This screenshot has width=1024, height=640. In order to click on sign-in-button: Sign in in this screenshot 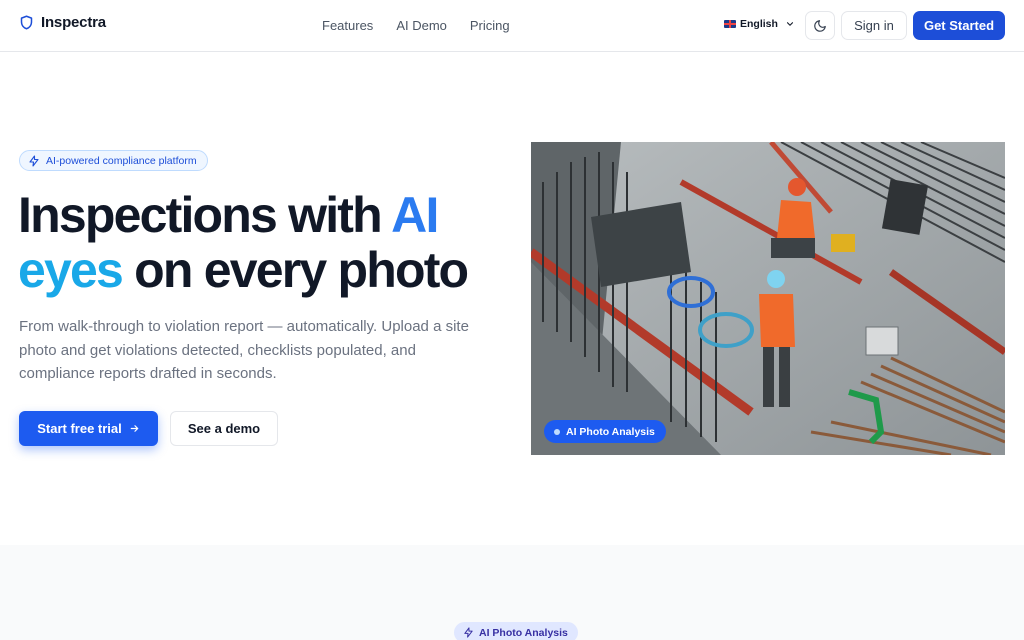, I will do `click(874, 25)`.